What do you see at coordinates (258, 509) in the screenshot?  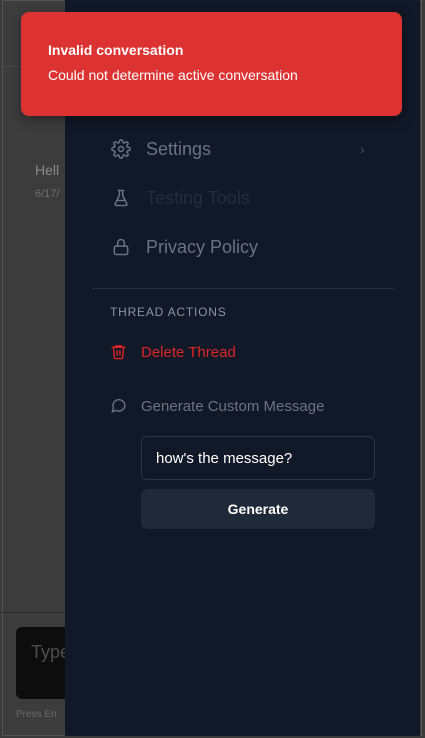 I see `generate-button: Generate` at bounding box center [258, 509].